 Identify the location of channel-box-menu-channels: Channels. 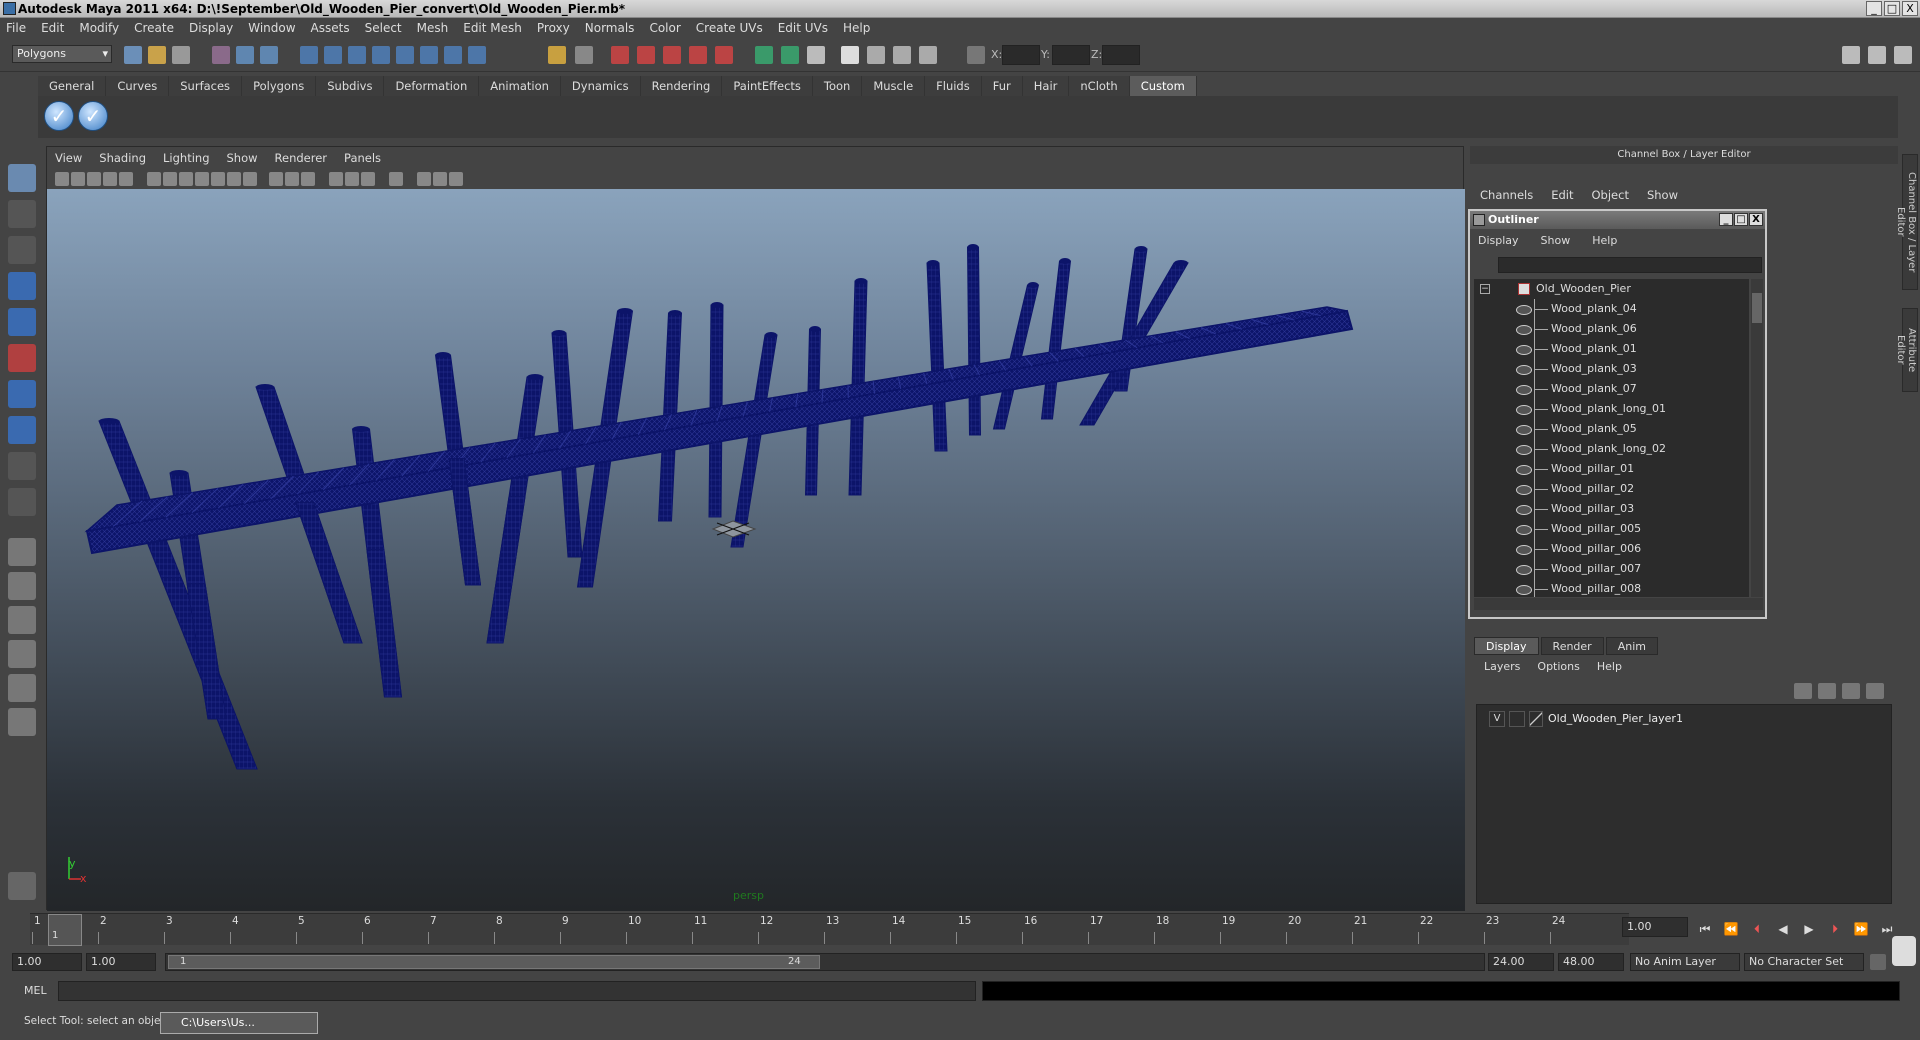
(1506, 195).